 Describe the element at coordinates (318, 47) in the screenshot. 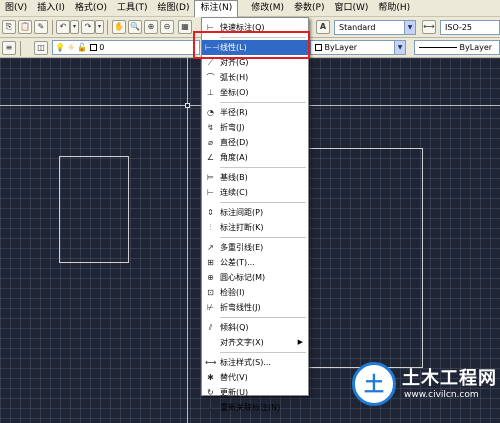

I see `color-swatch` at that location.